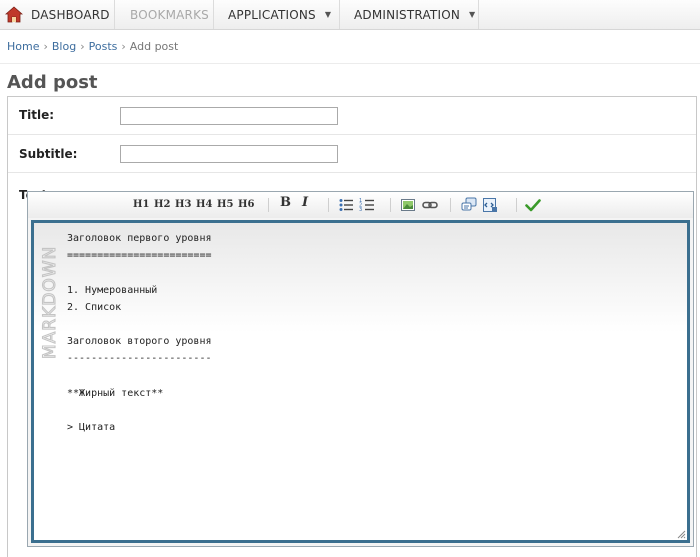 This screenshot has height=557, width=700. What do you see at coordinates (23, 46) in the screenshot?
I see `breadcrumb-home: Home` at bounding box center [23, 46].